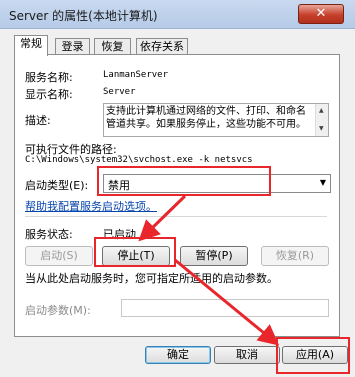  I want to click on service-name-label: 服务名称:, so click(49, 77).